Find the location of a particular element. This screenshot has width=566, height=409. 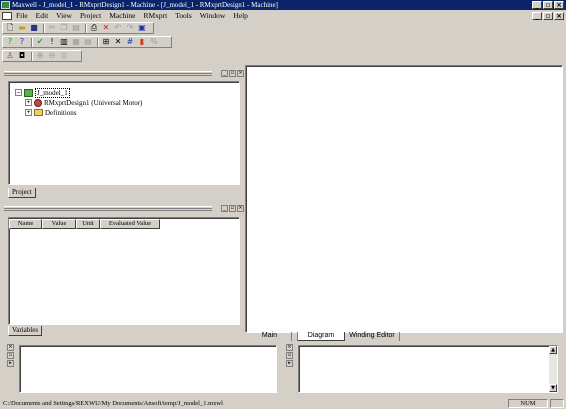

status-num-indicator: NUM is located at coordinates (528, 403).